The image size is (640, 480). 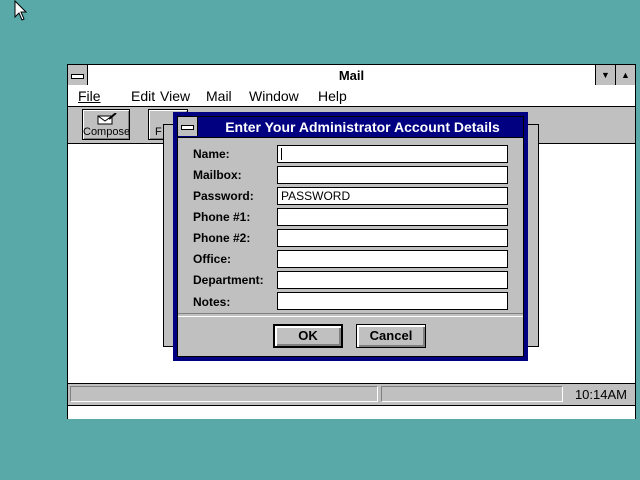 What do you see at coordinates (224, 394) in the screenshot?
I see `status-pane-main` at bounding box center [224, 394].